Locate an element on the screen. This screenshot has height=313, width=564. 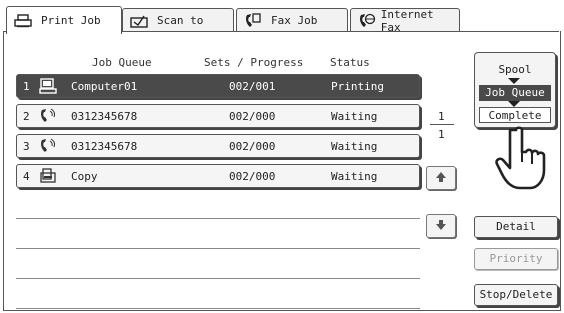
scroll-up-button is located at coordinates (441, 178).